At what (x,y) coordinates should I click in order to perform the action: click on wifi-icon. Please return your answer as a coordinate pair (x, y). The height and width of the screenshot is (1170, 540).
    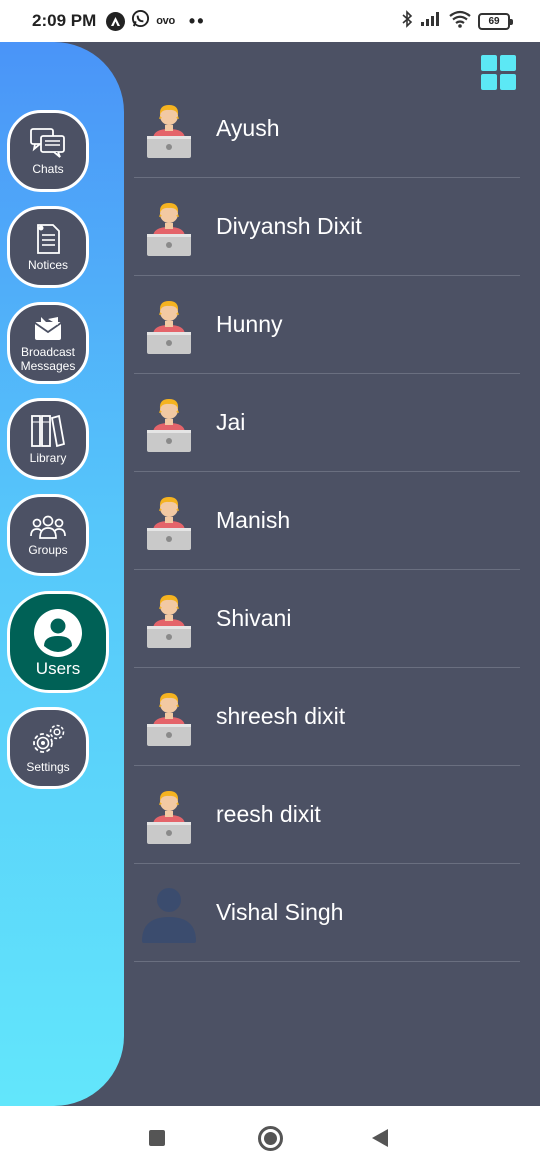
    Looking at the image, I should click on (460, 21).